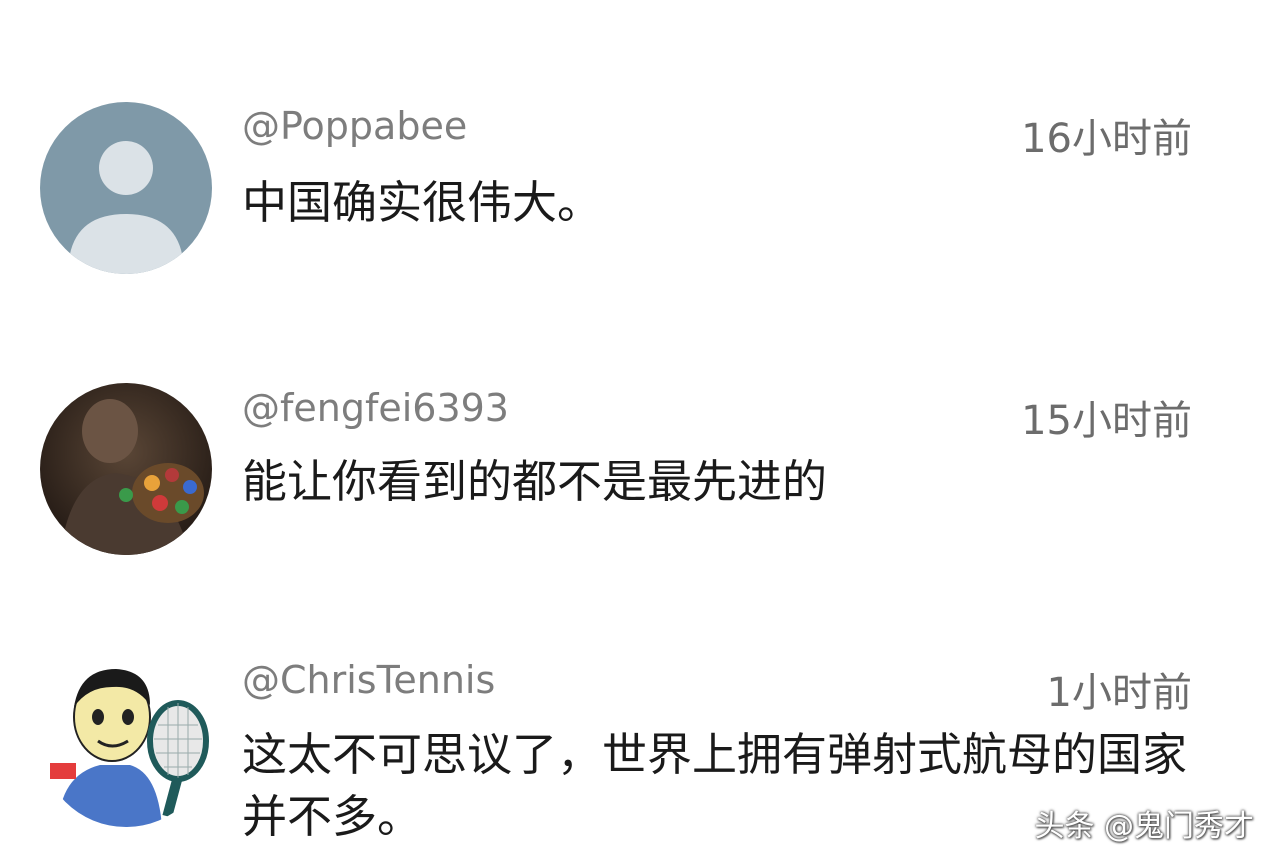 This screenshot has height=867, width=1280. Describe the element at coordinates (1106, 139) in the screenshot. I see `comment-time: 16小时前` at that location.